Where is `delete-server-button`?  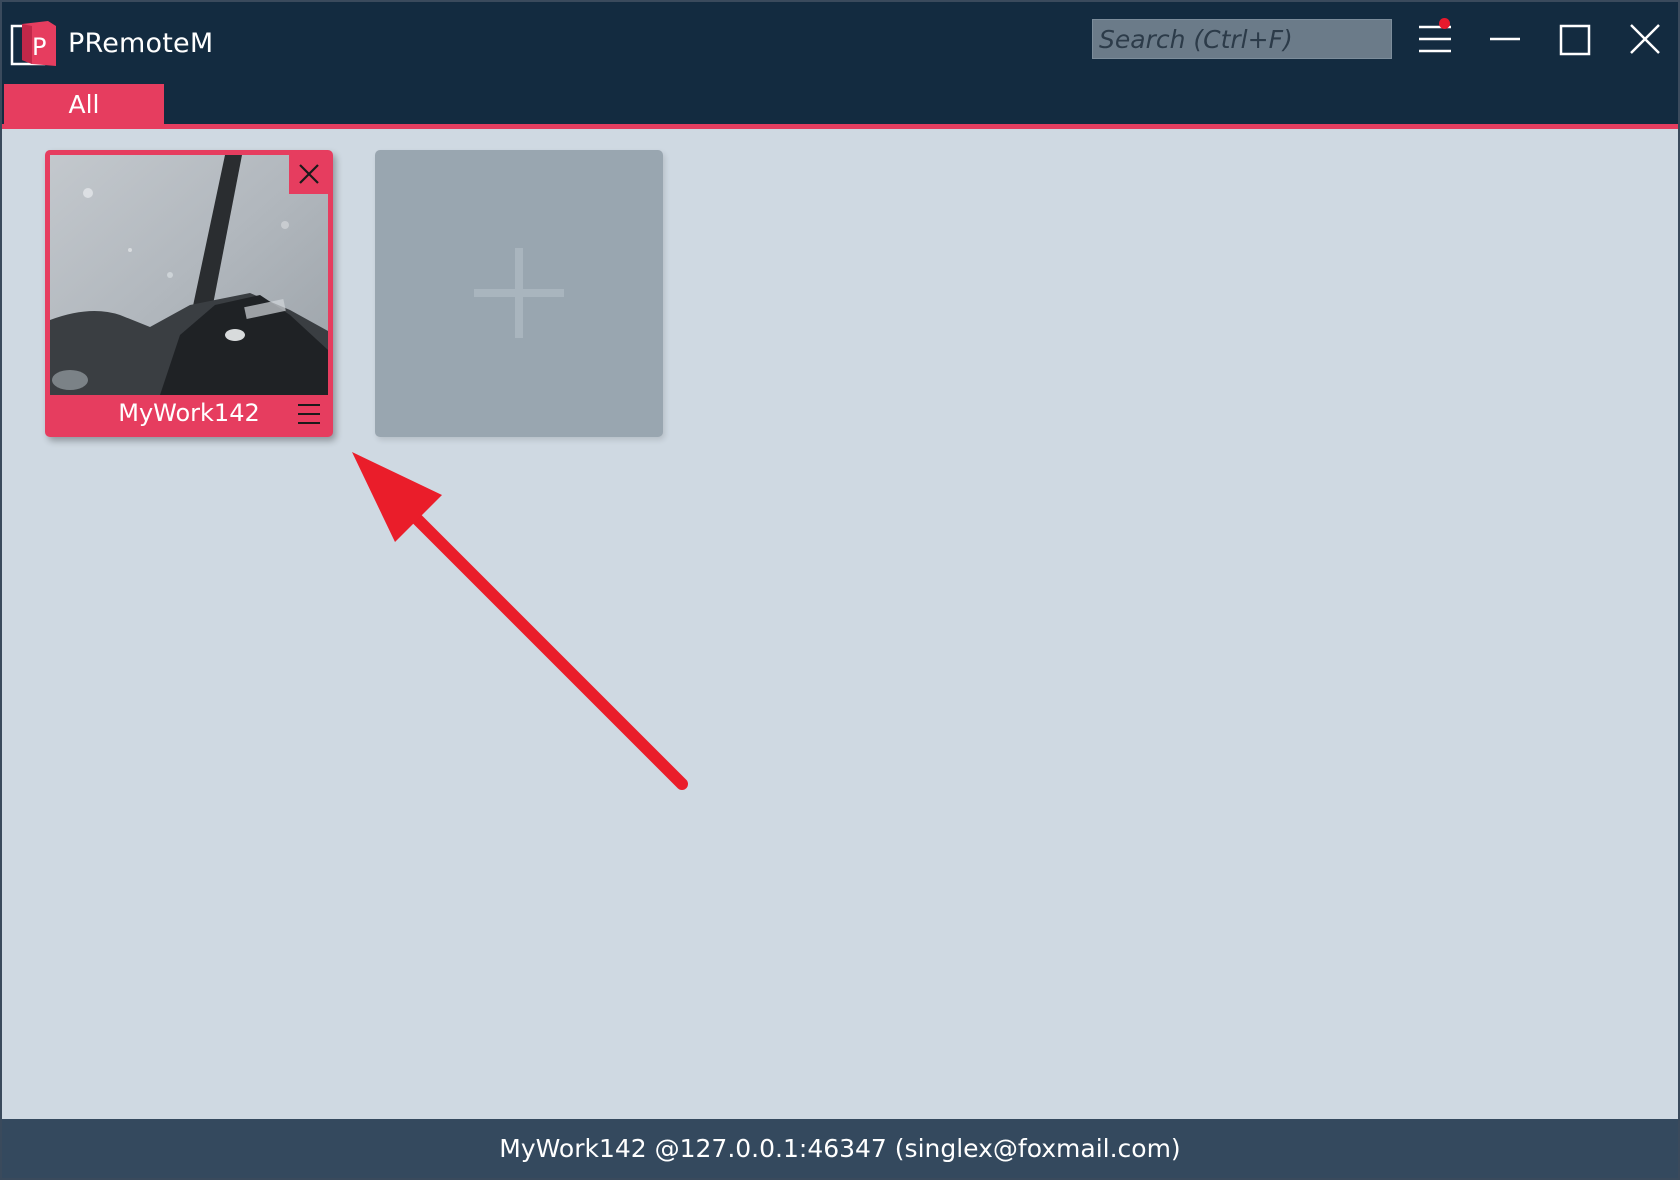 delete-server-button is located at coordinates (309, 174).